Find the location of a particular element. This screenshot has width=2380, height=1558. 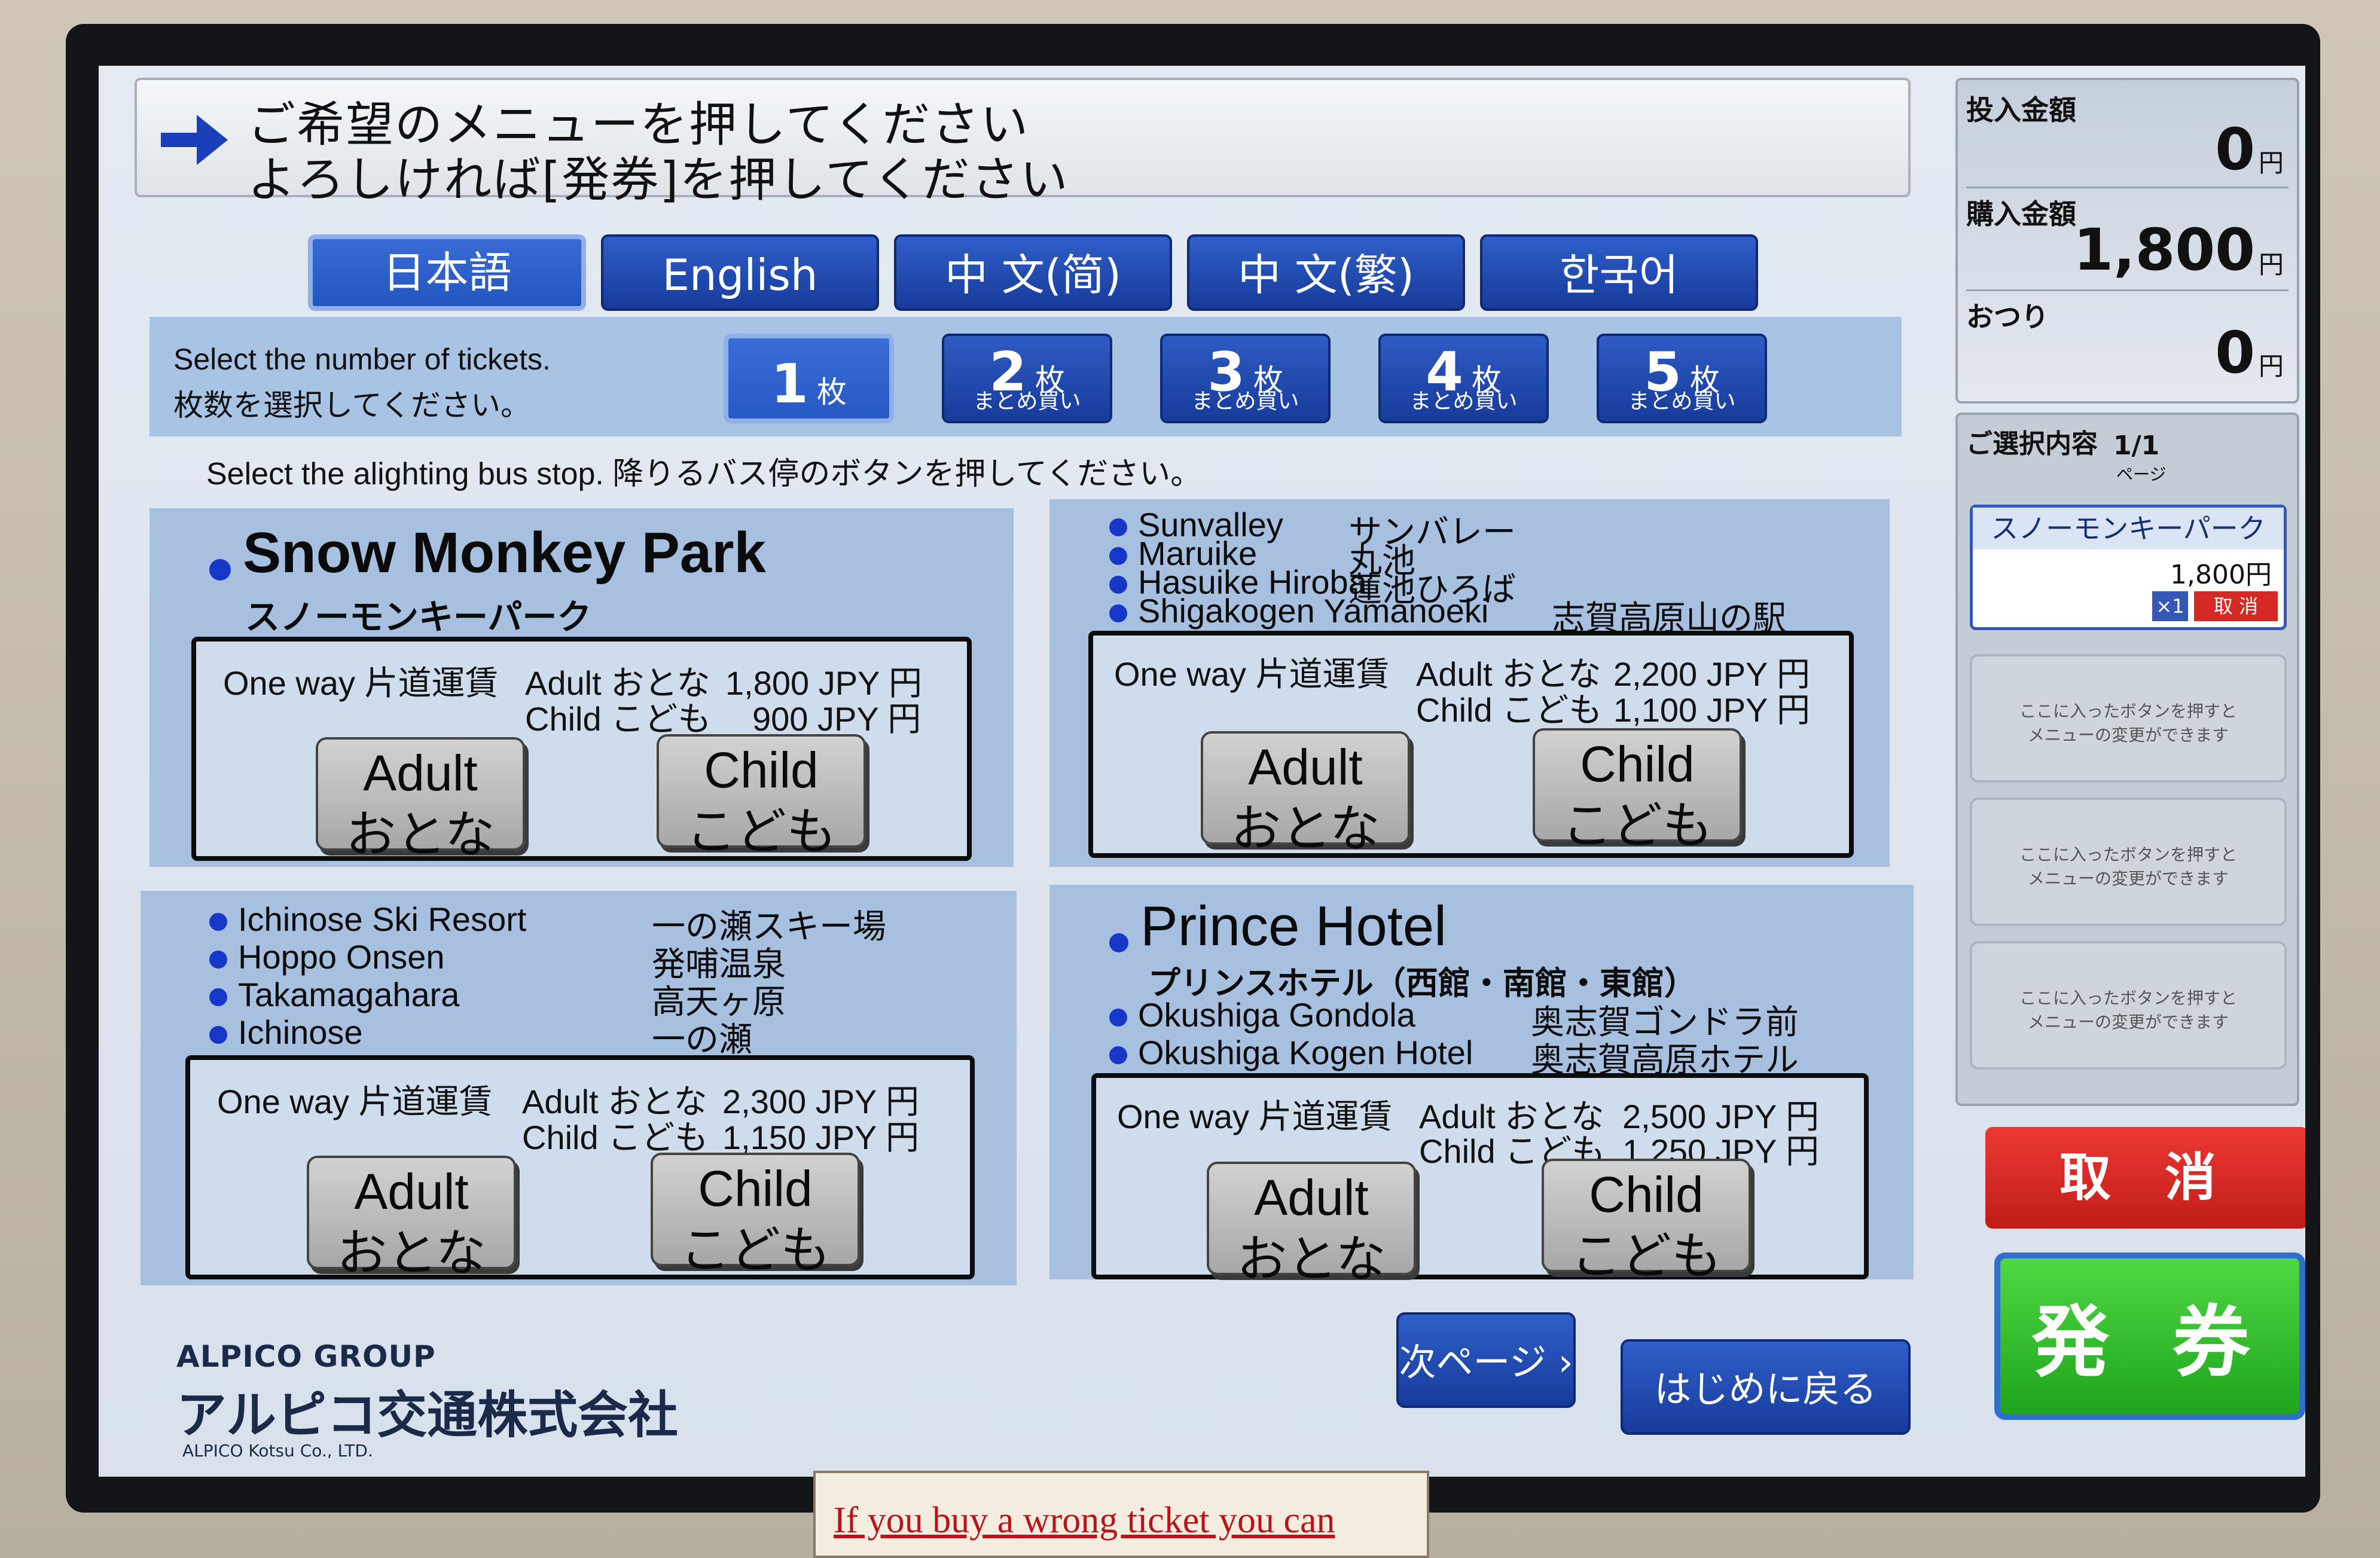

selected-item-quantity: ×1 is located at coordinates (2170, 606).